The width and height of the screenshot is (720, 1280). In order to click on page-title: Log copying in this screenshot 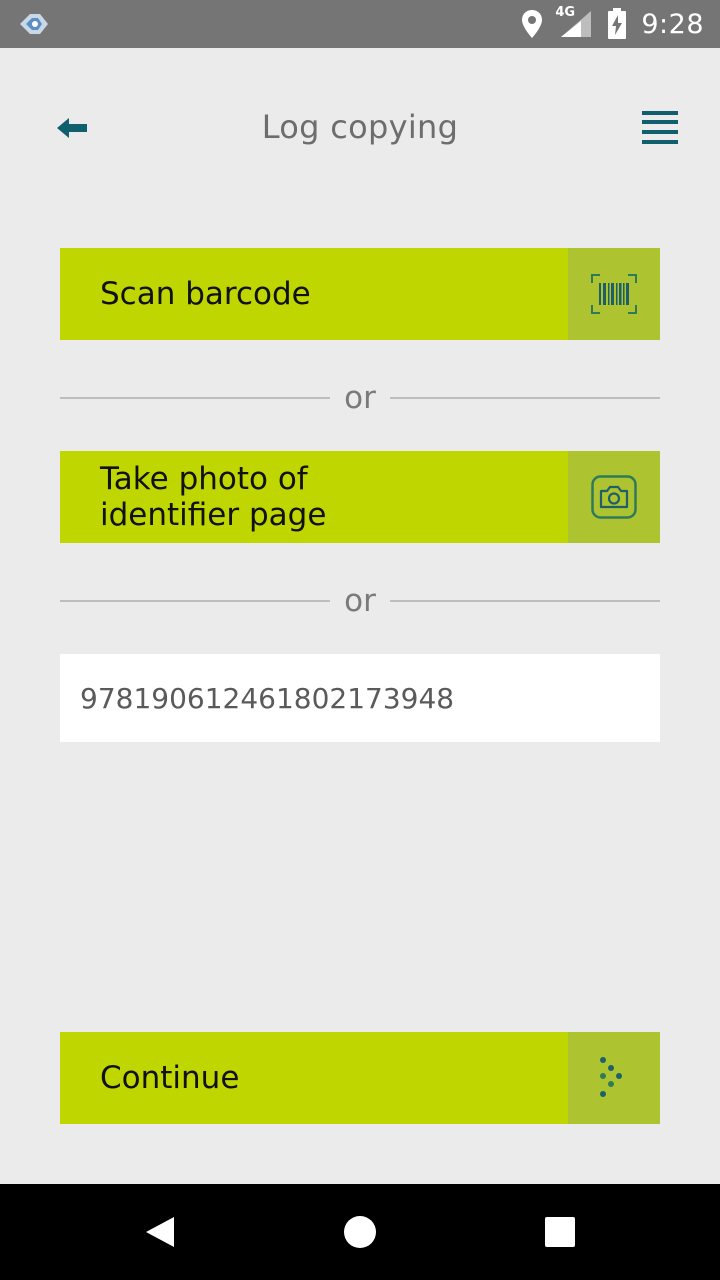, I will do `click(360, 127)`.